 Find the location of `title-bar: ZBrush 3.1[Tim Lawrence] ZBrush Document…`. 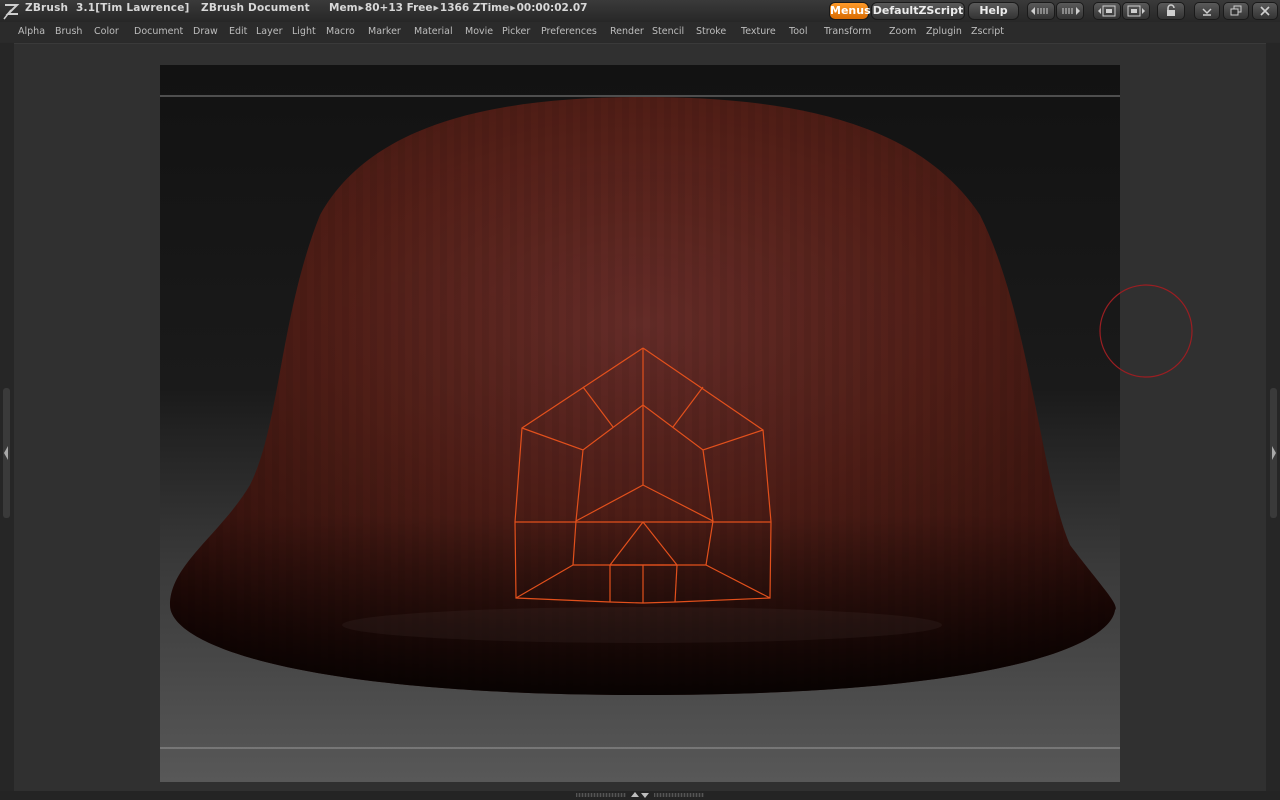

title-bar: ZBrush 3.1[Tim Lawrence] ZBrush Document… is located at coordinates (640, 11).